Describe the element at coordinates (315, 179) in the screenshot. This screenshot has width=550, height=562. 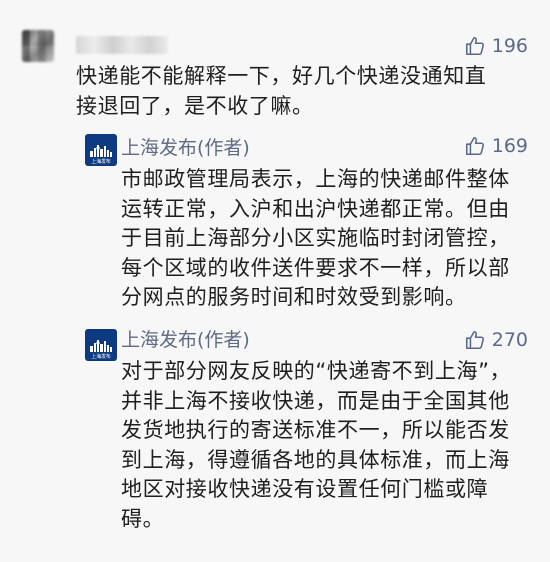
I see `comment-line: 市邮政管理局表示，上海的快递邮件整体` at that location.